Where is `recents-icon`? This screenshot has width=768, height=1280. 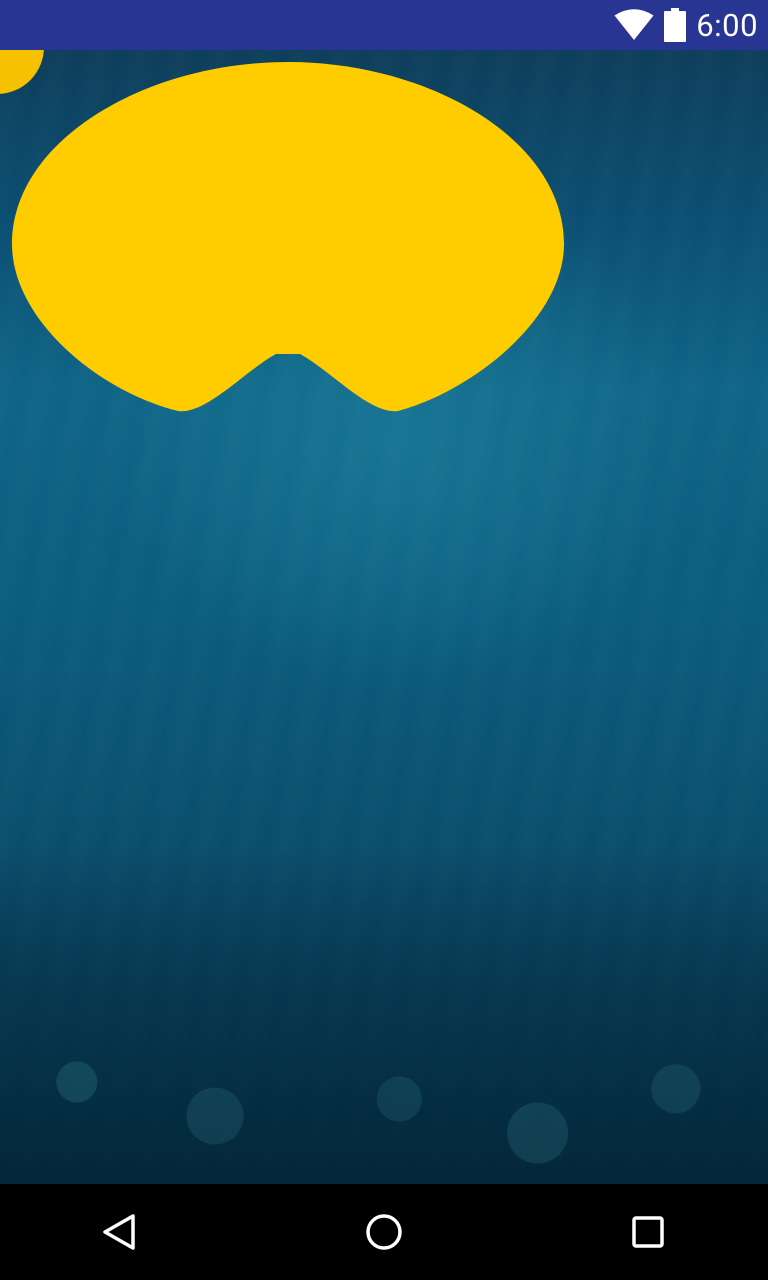
recents-icon is located at coordinates (648, 1232).